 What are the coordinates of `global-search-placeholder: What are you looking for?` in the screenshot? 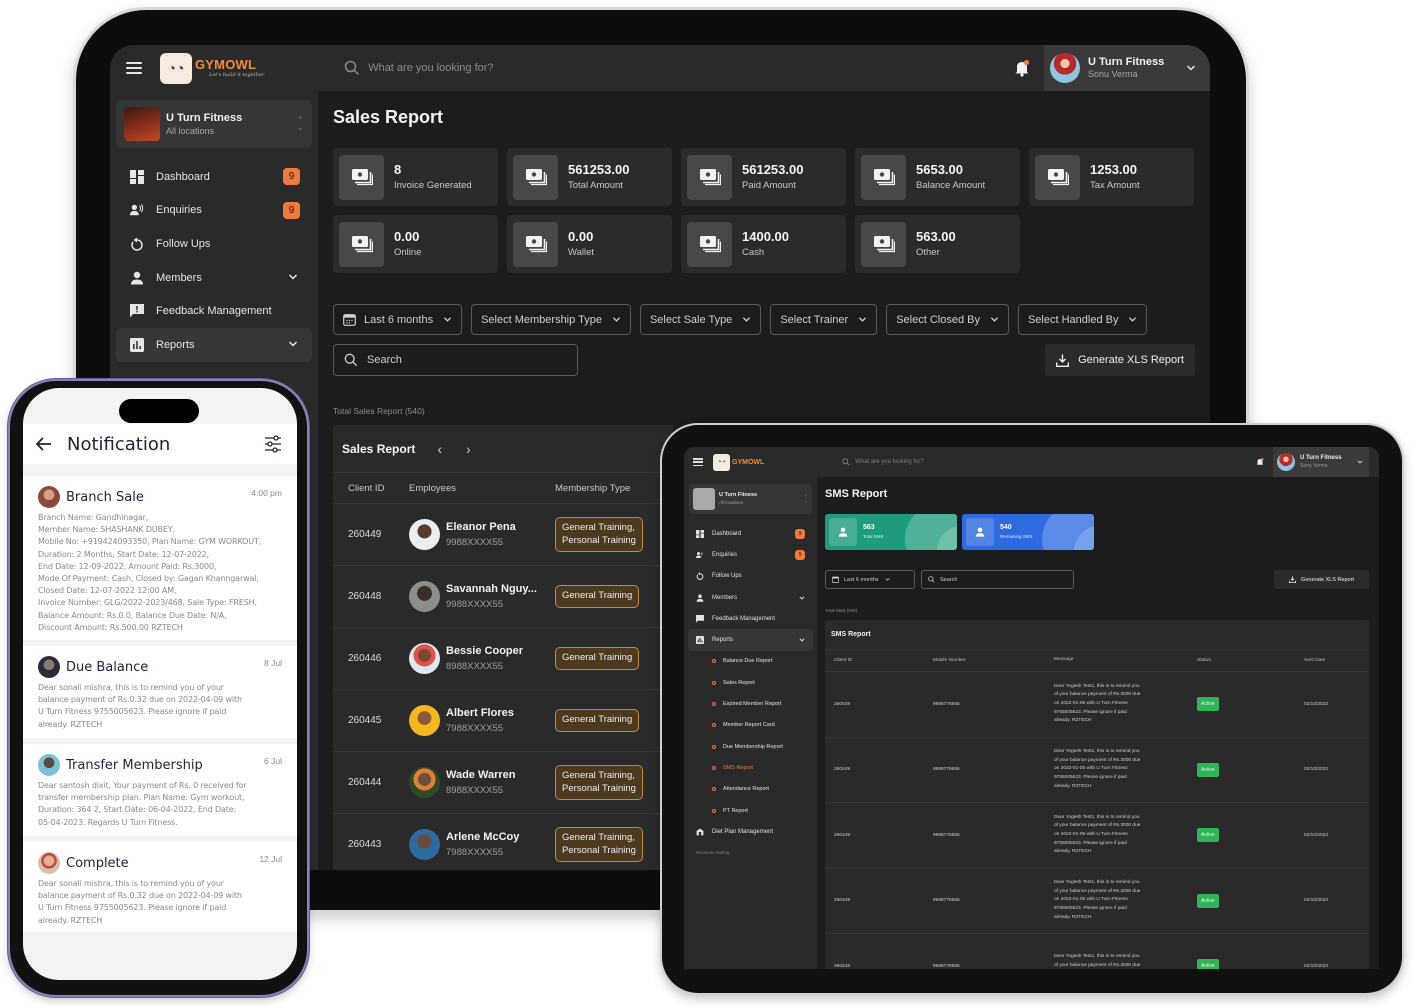 It's located at (431, 68).